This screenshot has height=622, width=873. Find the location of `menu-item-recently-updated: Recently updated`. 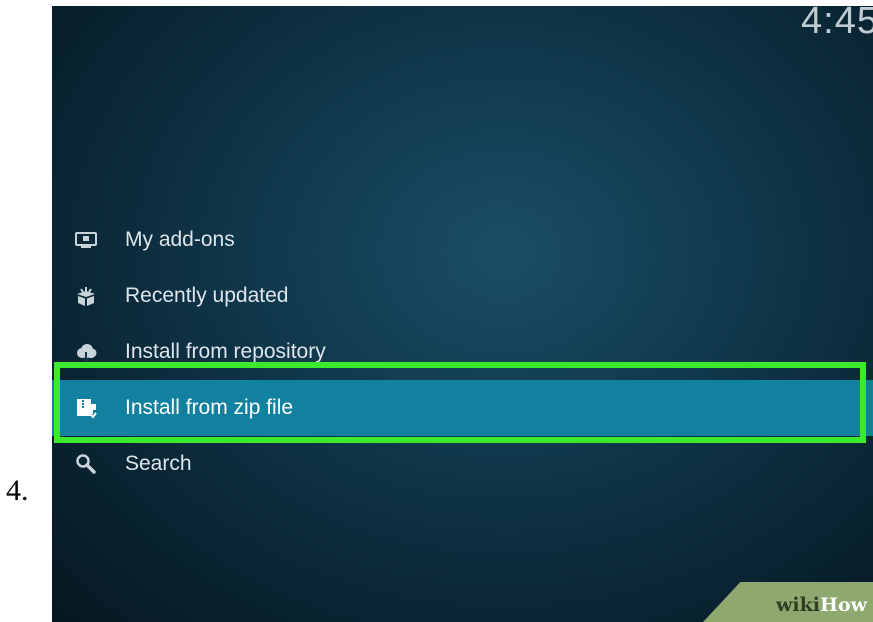

menu-item-recently-updated: Recently updated is located at coordinates (462, 296).